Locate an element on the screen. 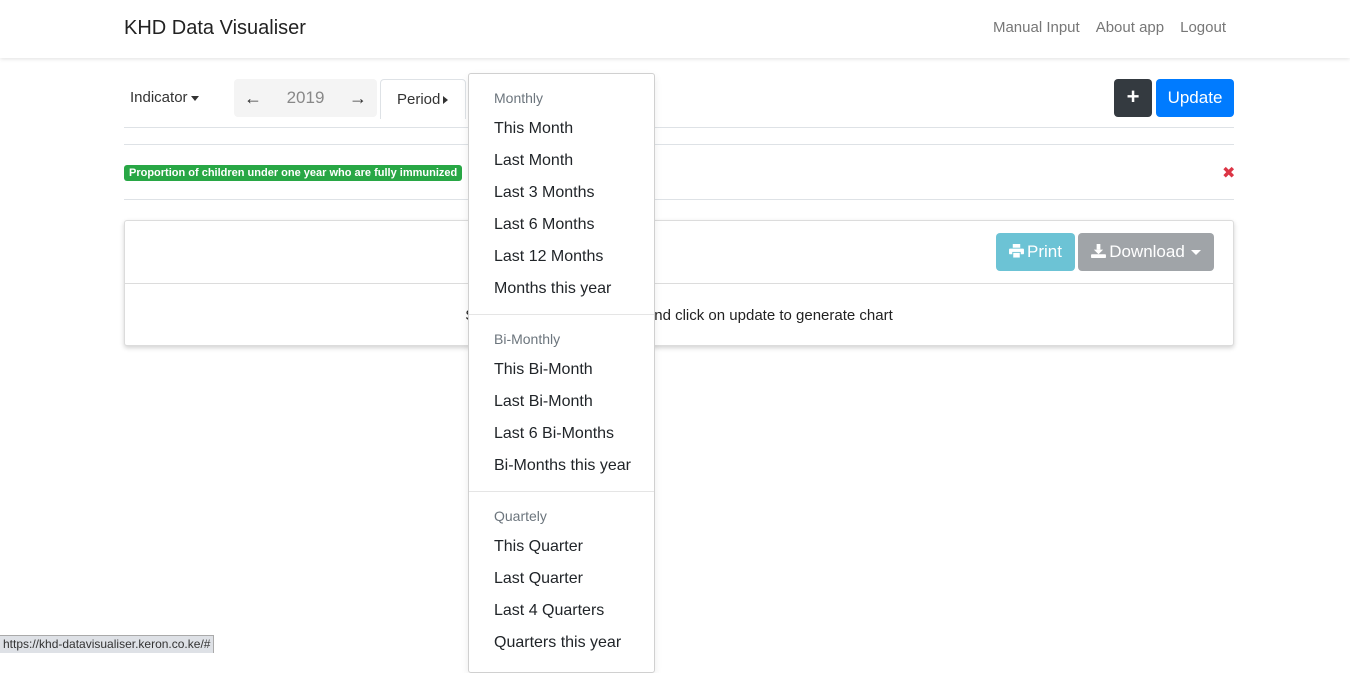 The height and width of the screenshot is (673, 1350). period-option: Last 6 Bi-Months is located at coordinates (554, 434).